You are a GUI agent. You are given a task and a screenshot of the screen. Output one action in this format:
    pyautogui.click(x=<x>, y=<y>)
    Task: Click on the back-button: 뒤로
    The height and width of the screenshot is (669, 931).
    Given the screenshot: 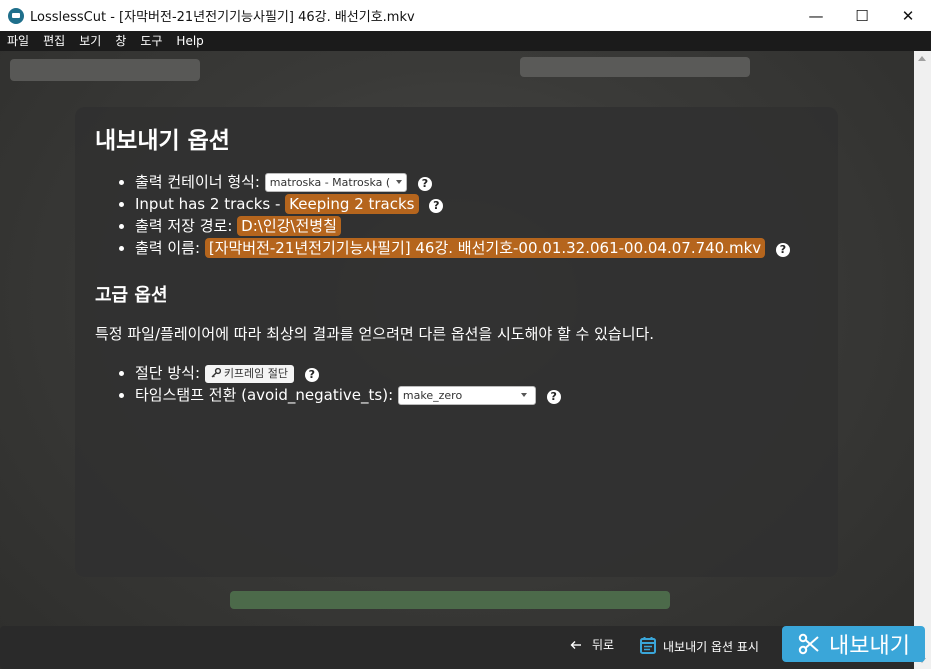 What is the action you would take?
    pyautogui.click(x=592, y=644)
    